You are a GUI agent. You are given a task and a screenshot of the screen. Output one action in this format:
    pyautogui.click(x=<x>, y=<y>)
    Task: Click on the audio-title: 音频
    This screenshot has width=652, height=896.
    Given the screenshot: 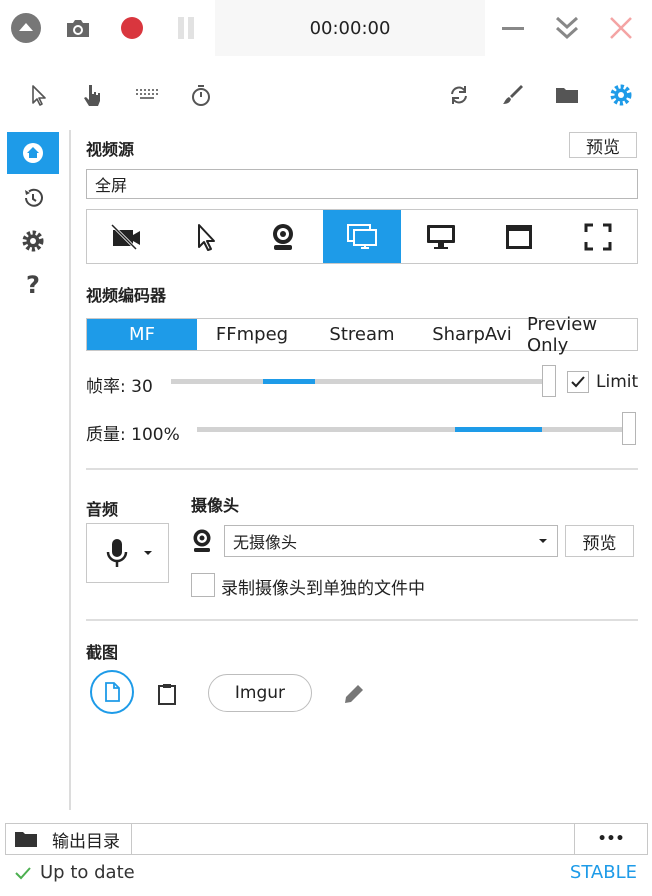 What is the action you would take?
    pyautogui.click(x=102, y=509)
    